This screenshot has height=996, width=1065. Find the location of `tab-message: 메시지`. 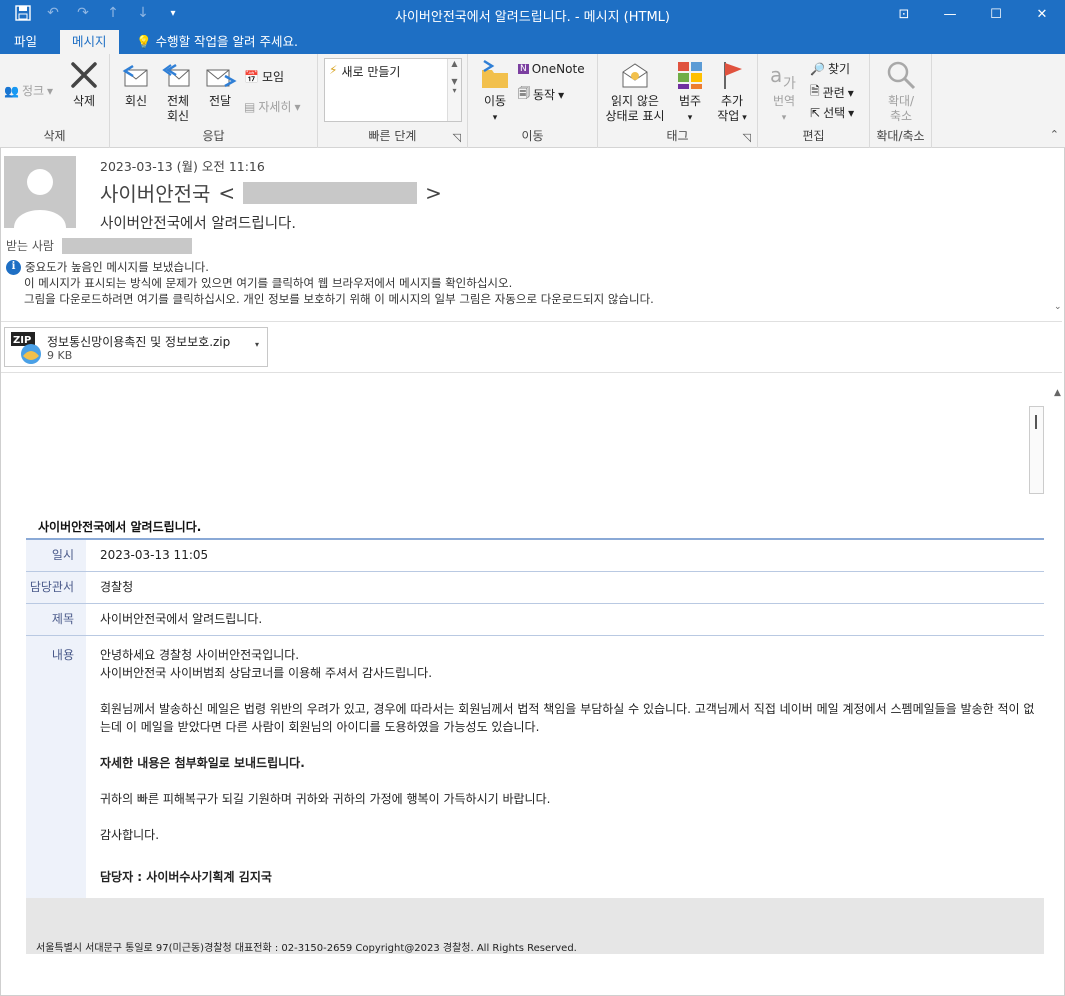

tab-message: 메시지 is located at coordinates (89, 42).